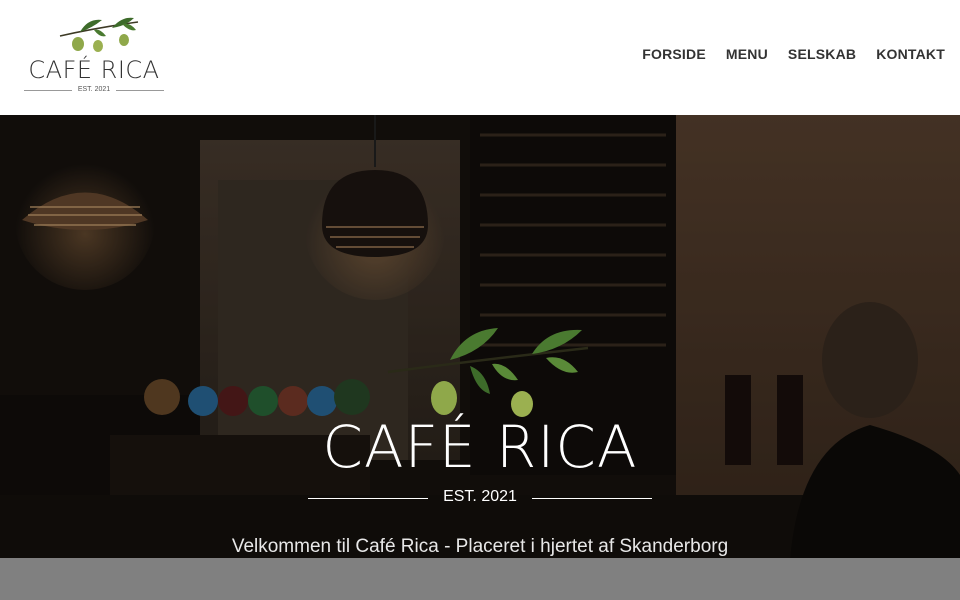 This screenshot has width=960, height=600. What do you see at coordinates (480, 579) in the screenshot?
I see `bottom-bar` at bounding box center [480, 579].